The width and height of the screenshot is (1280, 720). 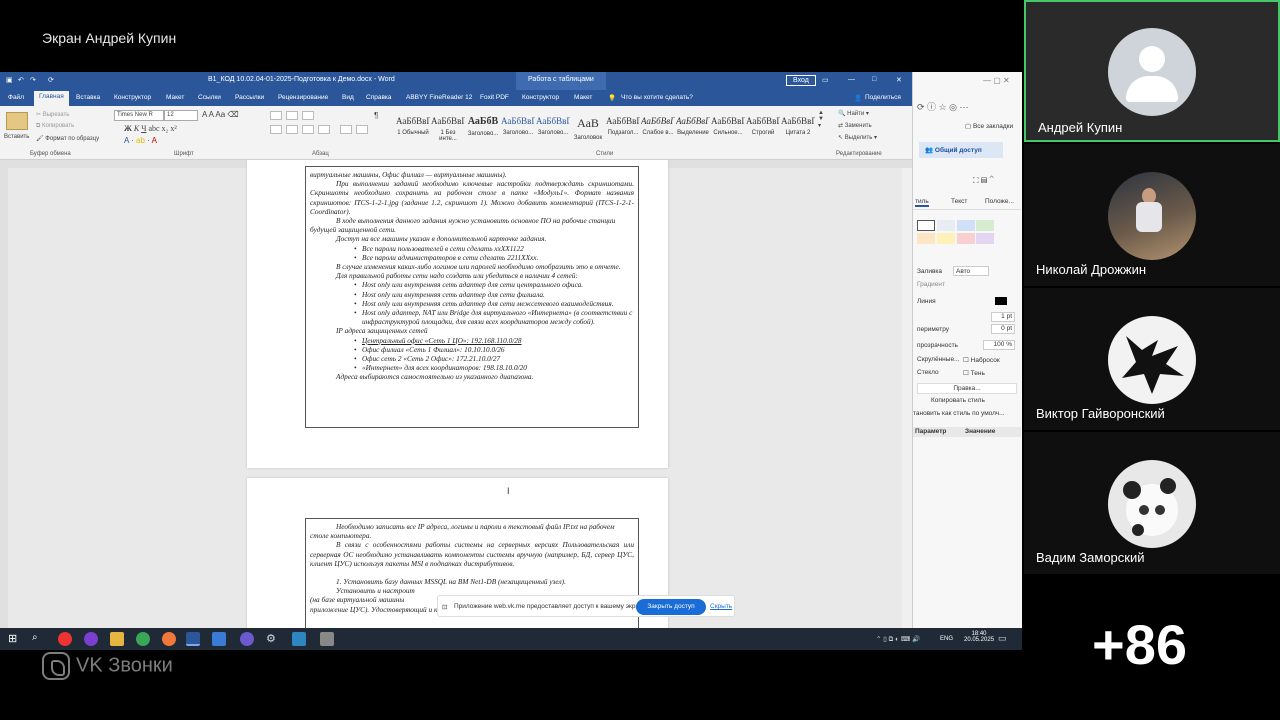 What do you see at coordinates (981, 360) in the screenshot?
I see `sketch-checkbox: ☐ Набросок` at bounding box center [981, 360].